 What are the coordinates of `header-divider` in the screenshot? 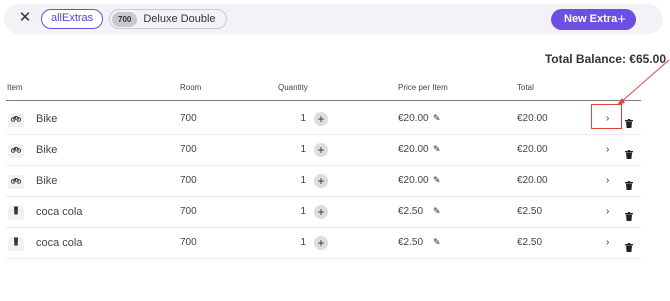 It's located at (323, 100).